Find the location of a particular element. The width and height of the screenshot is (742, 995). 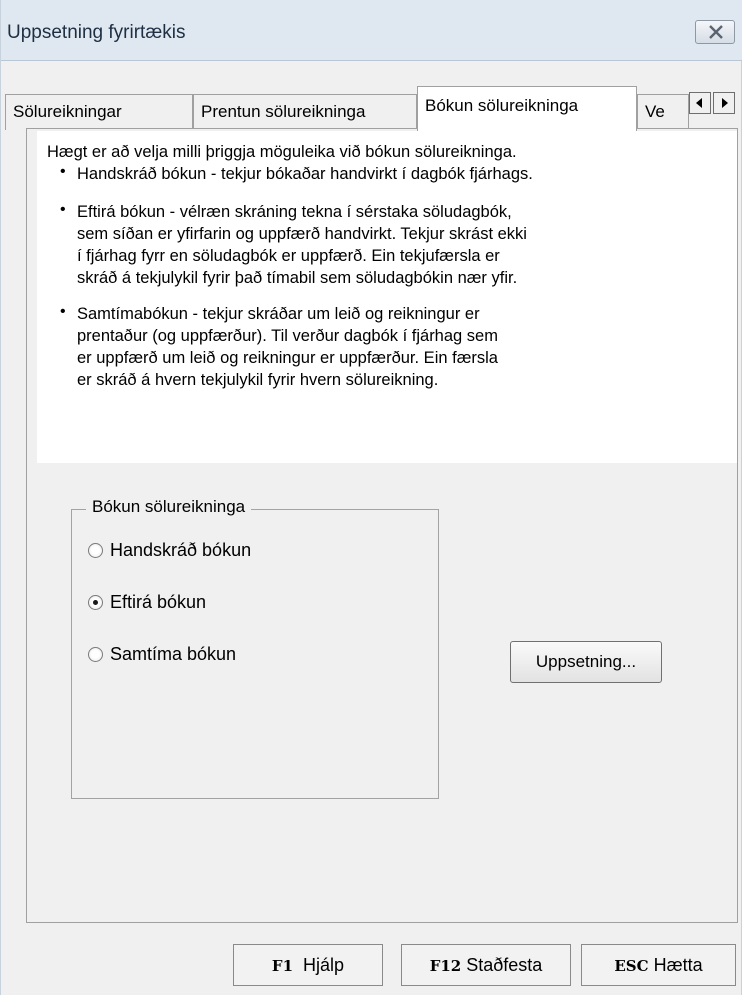

tab-scroll-right-button is located at coordinates (724, 103).